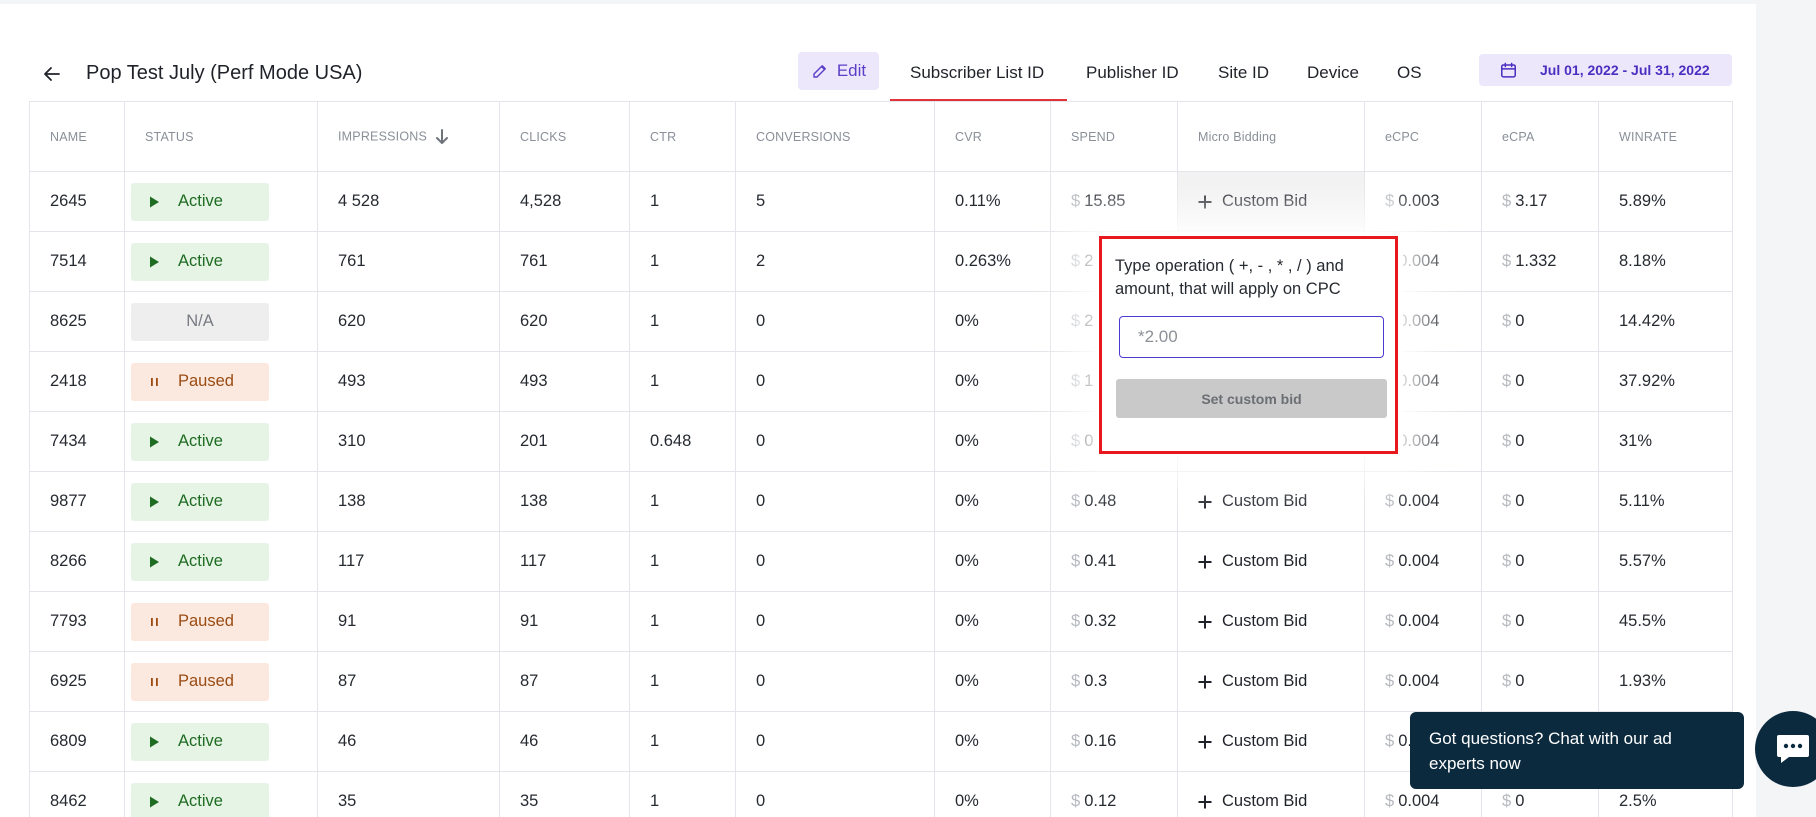 Image resolution: width=1816 pixels, height=817 pixels. Describe the element at coordinates (52, 74) in the screenshot. I see `arrow-left-icon` at that location.